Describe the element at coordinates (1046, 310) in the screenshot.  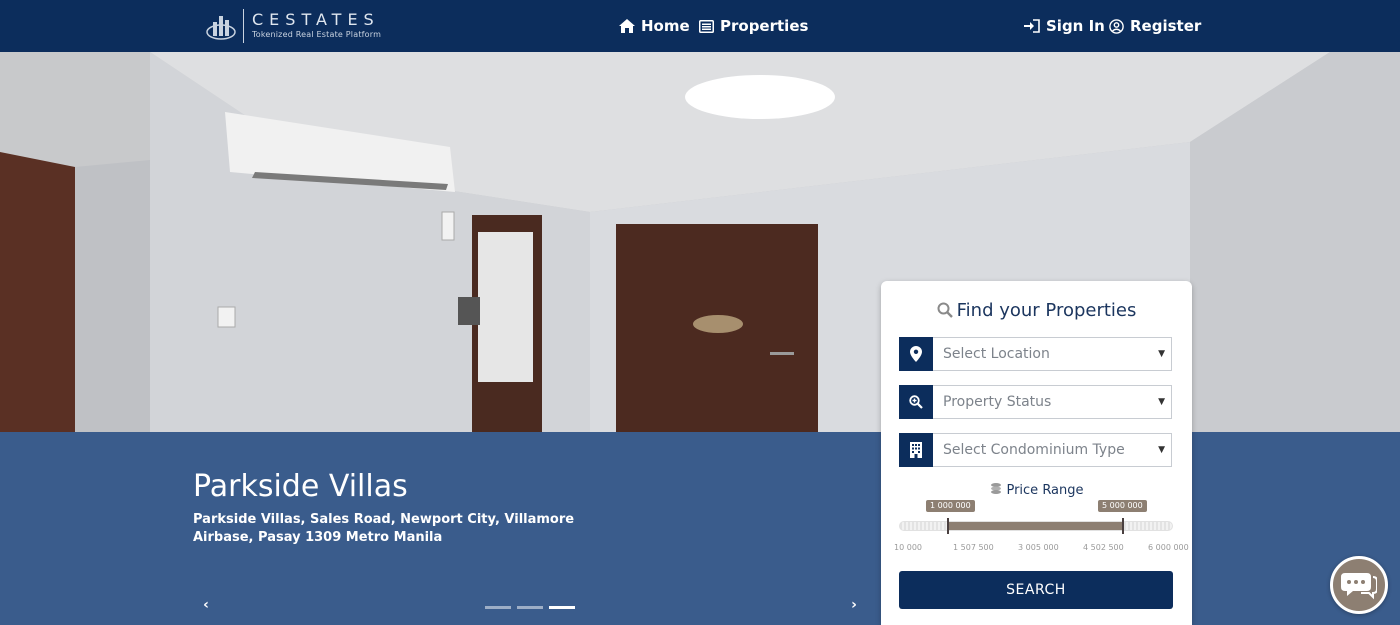
I see `search-panel-title: Find your Properties` at that location.